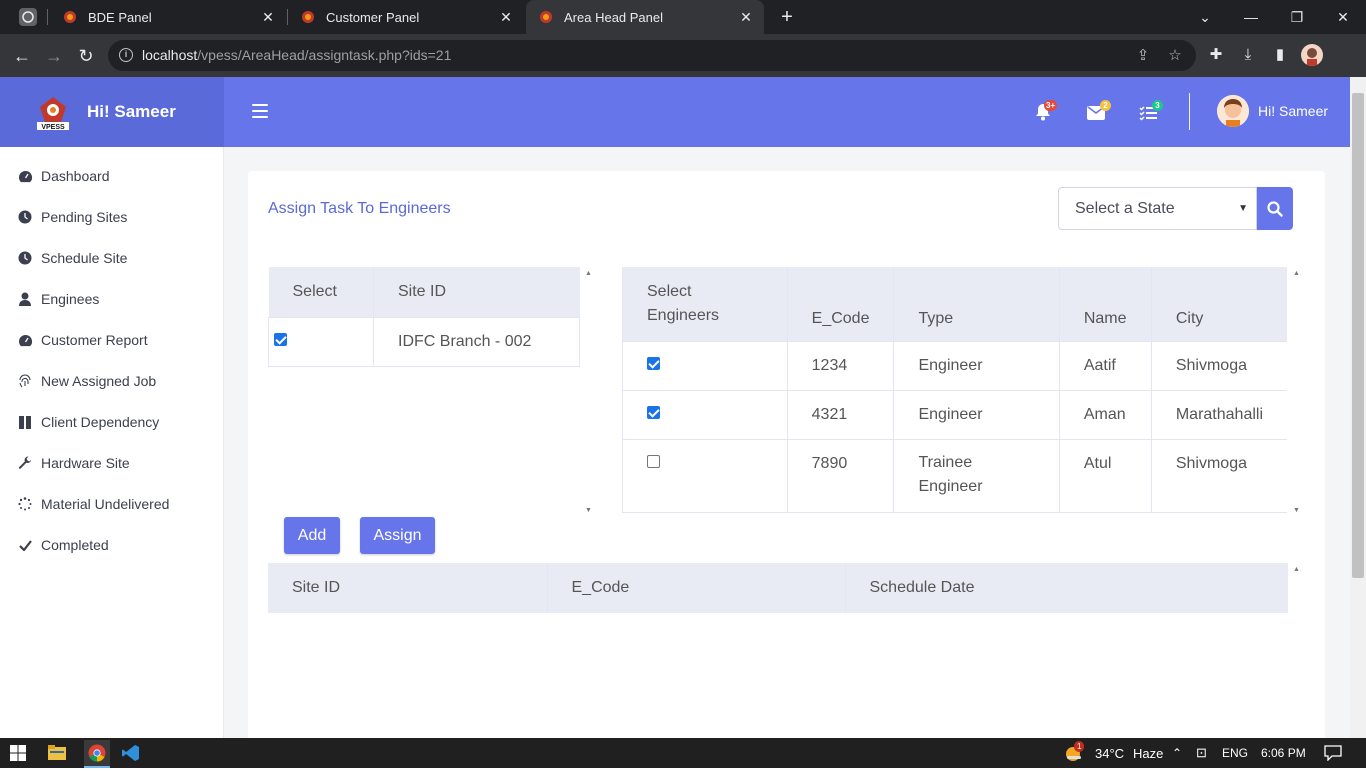 This screenshot has height=771, width=1366. I want to click on vpess-logo: VPESS, so click(53, 113).